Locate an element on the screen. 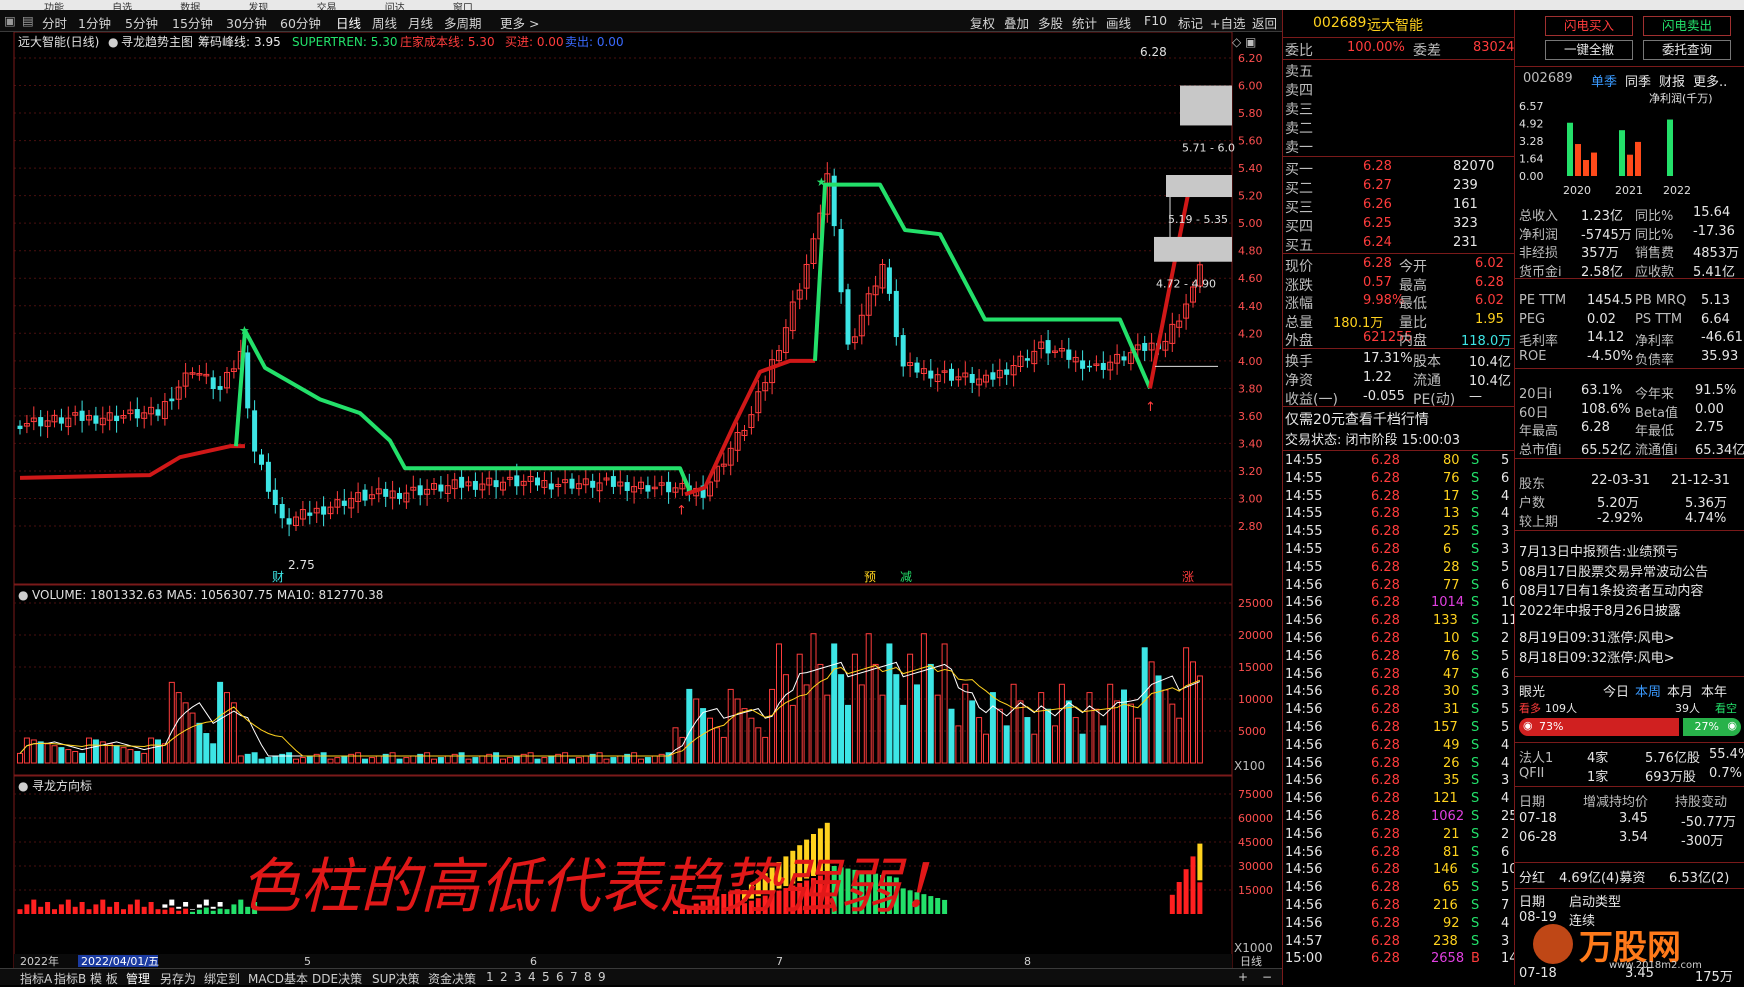 Image resolution: width=1744 pixels, height=987 pixels. draw-line-button: 画线 is located at coordinates (1118, 22).